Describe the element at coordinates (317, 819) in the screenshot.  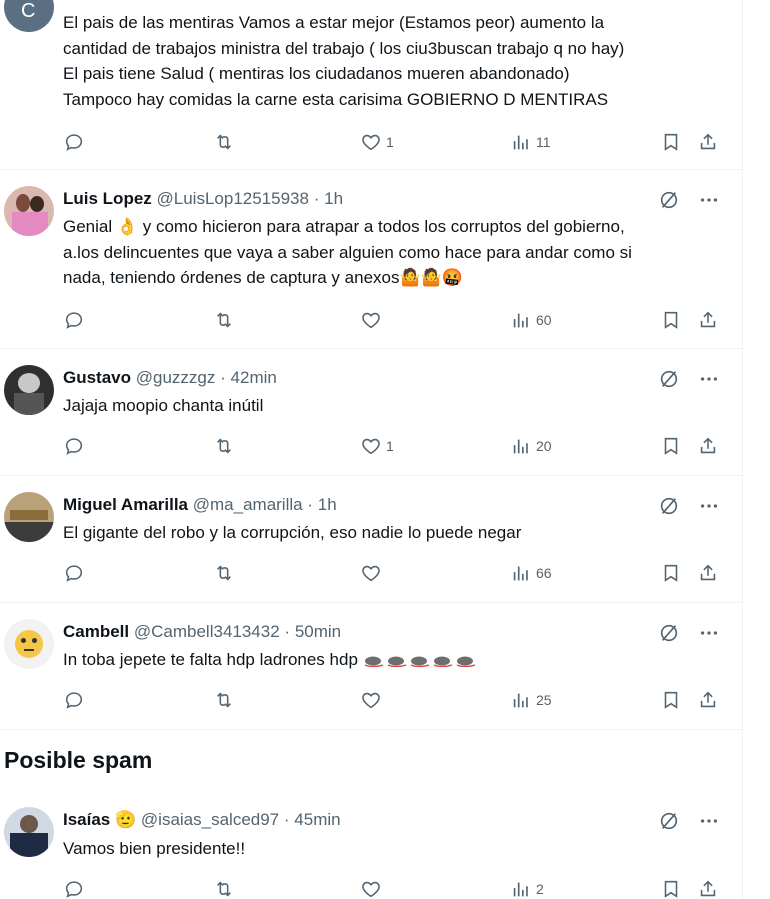
I see `post-time: 45min` at that location.